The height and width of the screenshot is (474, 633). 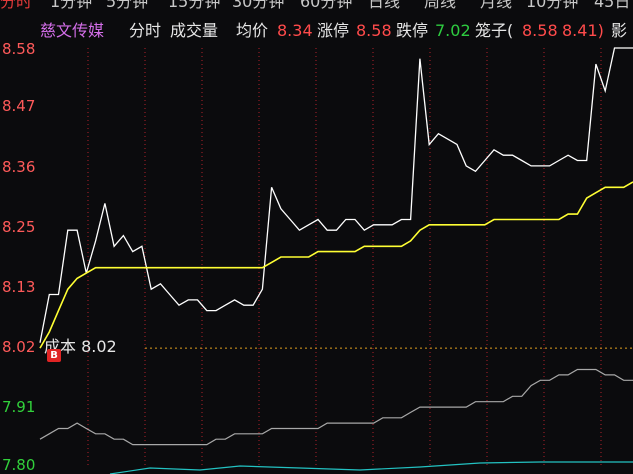 What do you see at coordinates (19, 106) in the screenshot?
I see `y-tick-label: 8.47` at bounding box center [19, 106].